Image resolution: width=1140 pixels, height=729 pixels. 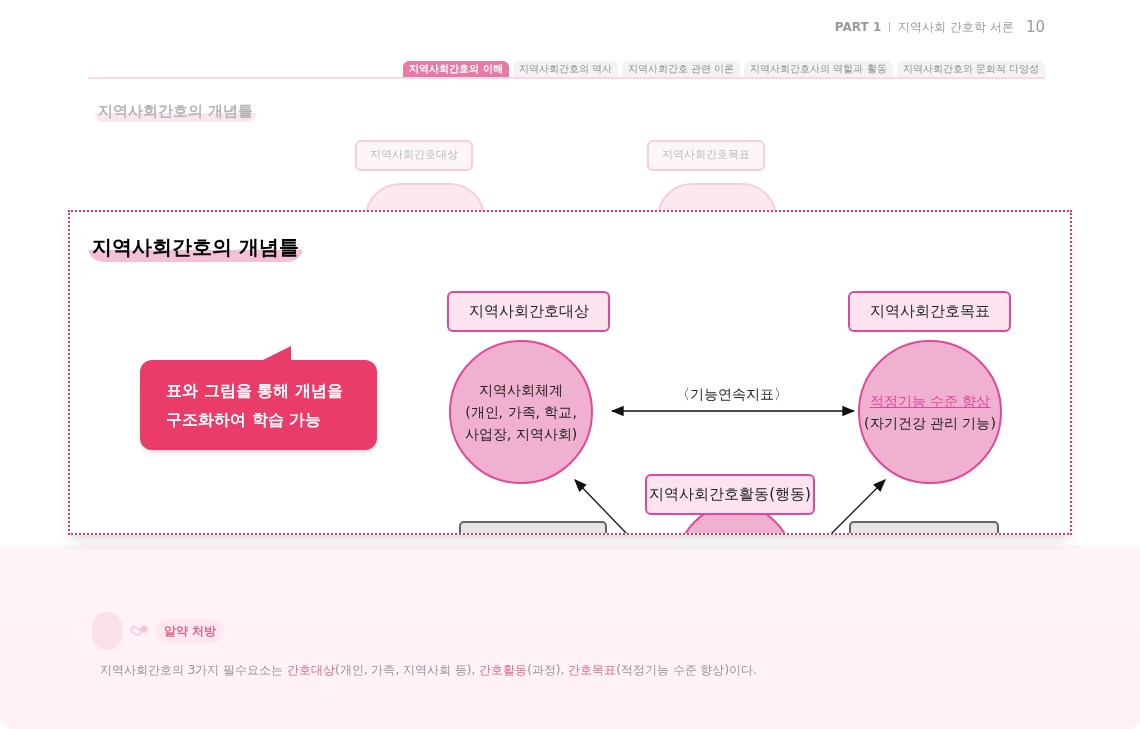 What do you see at coordinates (521, 390) in the screenshot?
I see `circle-text: 지역사회체계` at bounding box center [521, 390].